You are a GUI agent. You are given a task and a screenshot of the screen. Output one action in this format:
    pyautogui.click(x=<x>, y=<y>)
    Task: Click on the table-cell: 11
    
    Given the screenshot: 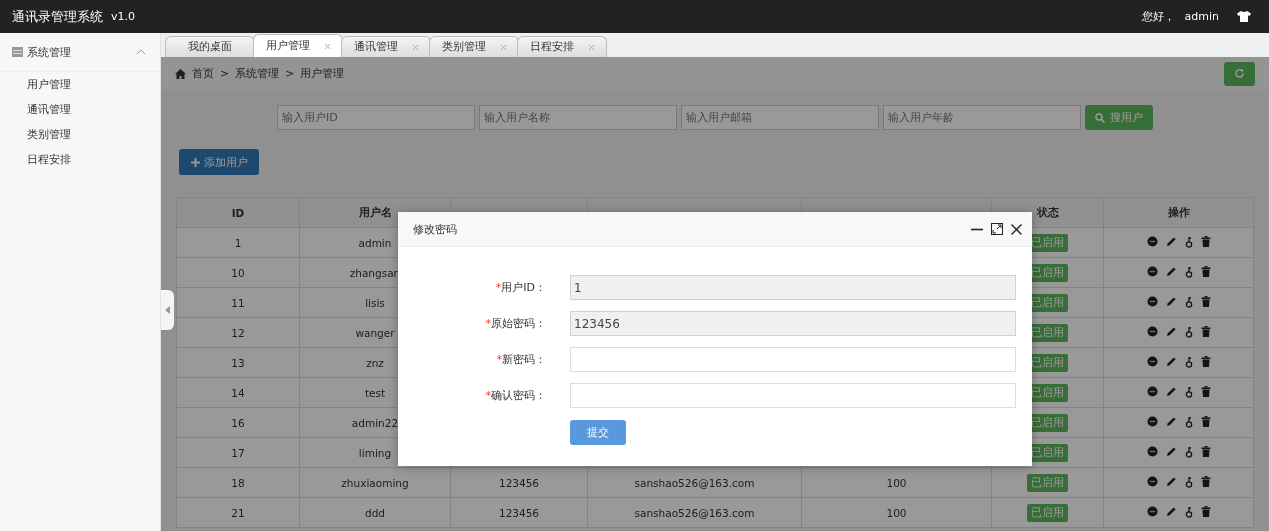 What is the action you would take?
    pyautogui.click(x=238, y=302)
    